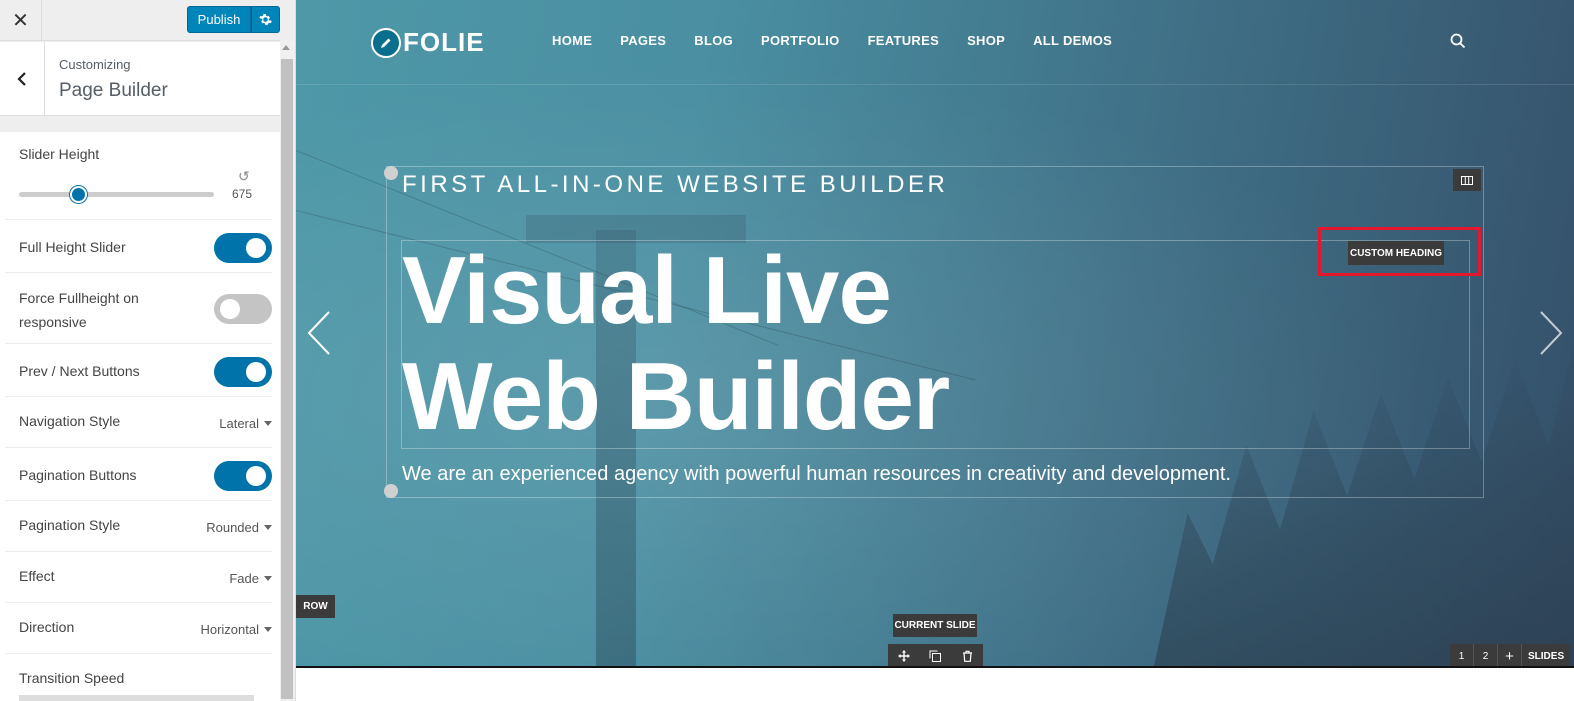 The width and height of the screenshot is (1574, 701). I want to click on site-logo: FOLIE, so click(428, 42).